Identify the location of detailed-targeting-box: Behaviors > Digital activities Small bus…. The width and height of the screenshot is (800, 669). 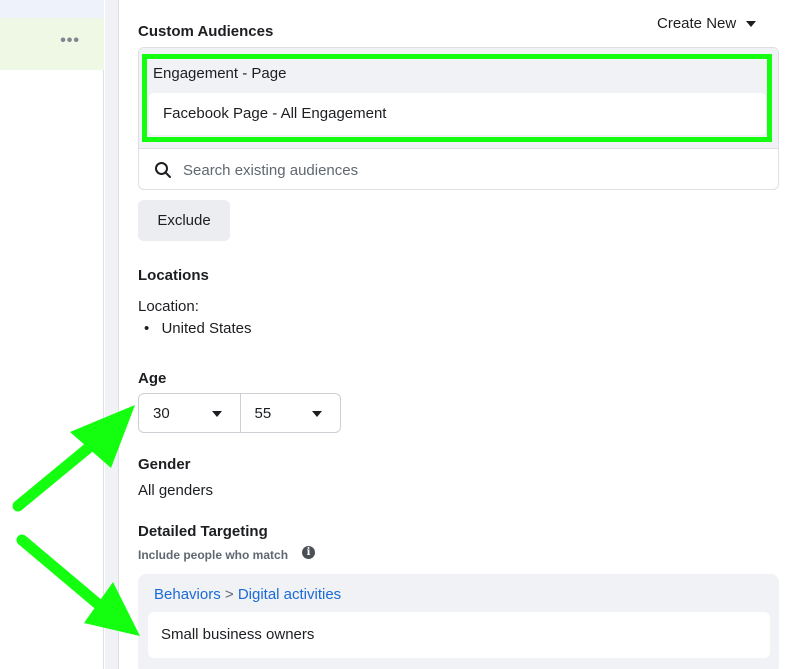
(458, 621).